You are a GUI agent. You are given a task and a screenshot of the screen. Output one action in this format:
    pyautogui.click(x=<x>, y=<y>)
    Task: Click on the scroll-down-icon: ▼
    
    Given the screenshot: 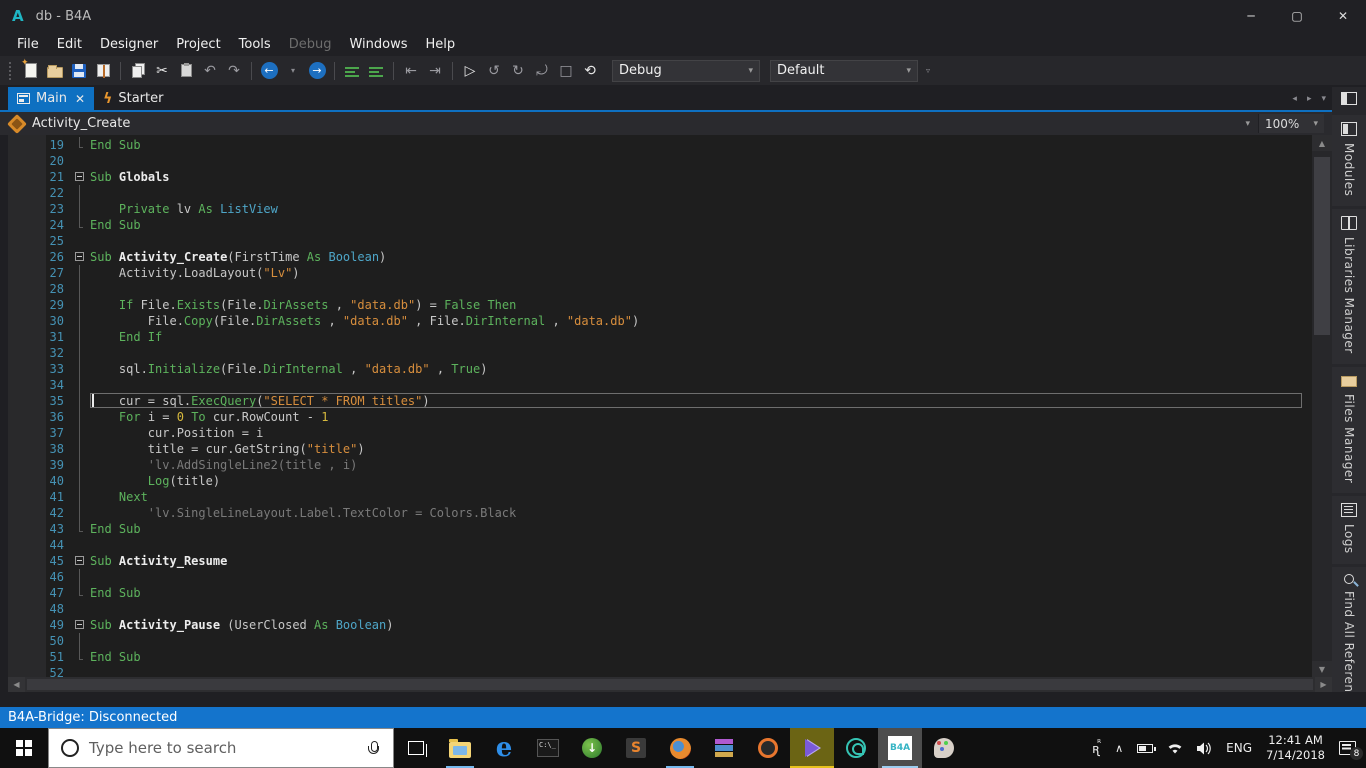 What is the action you would take?
    pyautogui.click(x=1322, y=669)
    